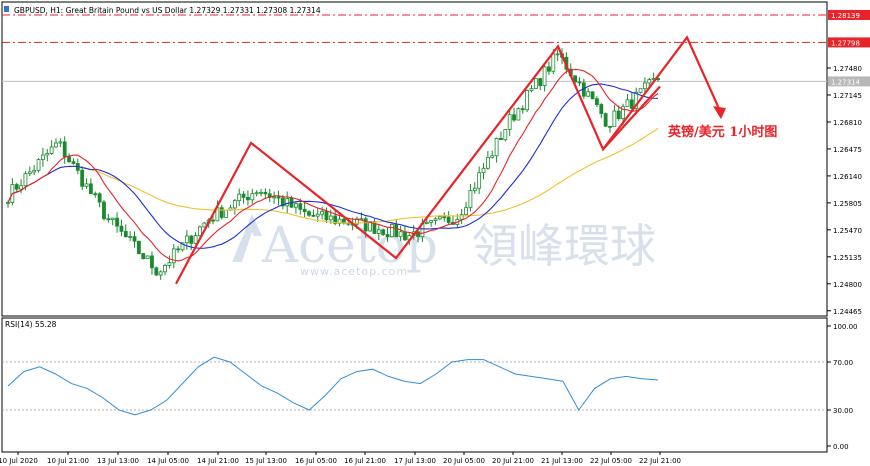 The image size is (870, 466). I want to click on time-tick-label: 22 Jul 05:00, so click(611, 461).